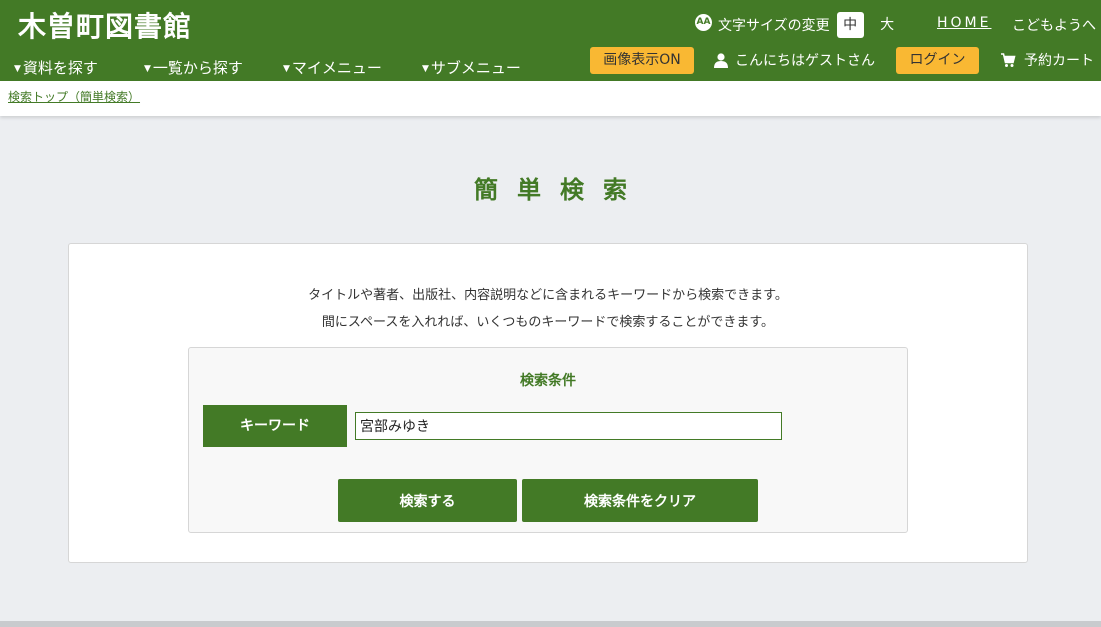 The image size is (1101, 627). What do you see at coordinates (721, 60) in the screenshot?
I see `user-icon` at bounding box center [721, 60].